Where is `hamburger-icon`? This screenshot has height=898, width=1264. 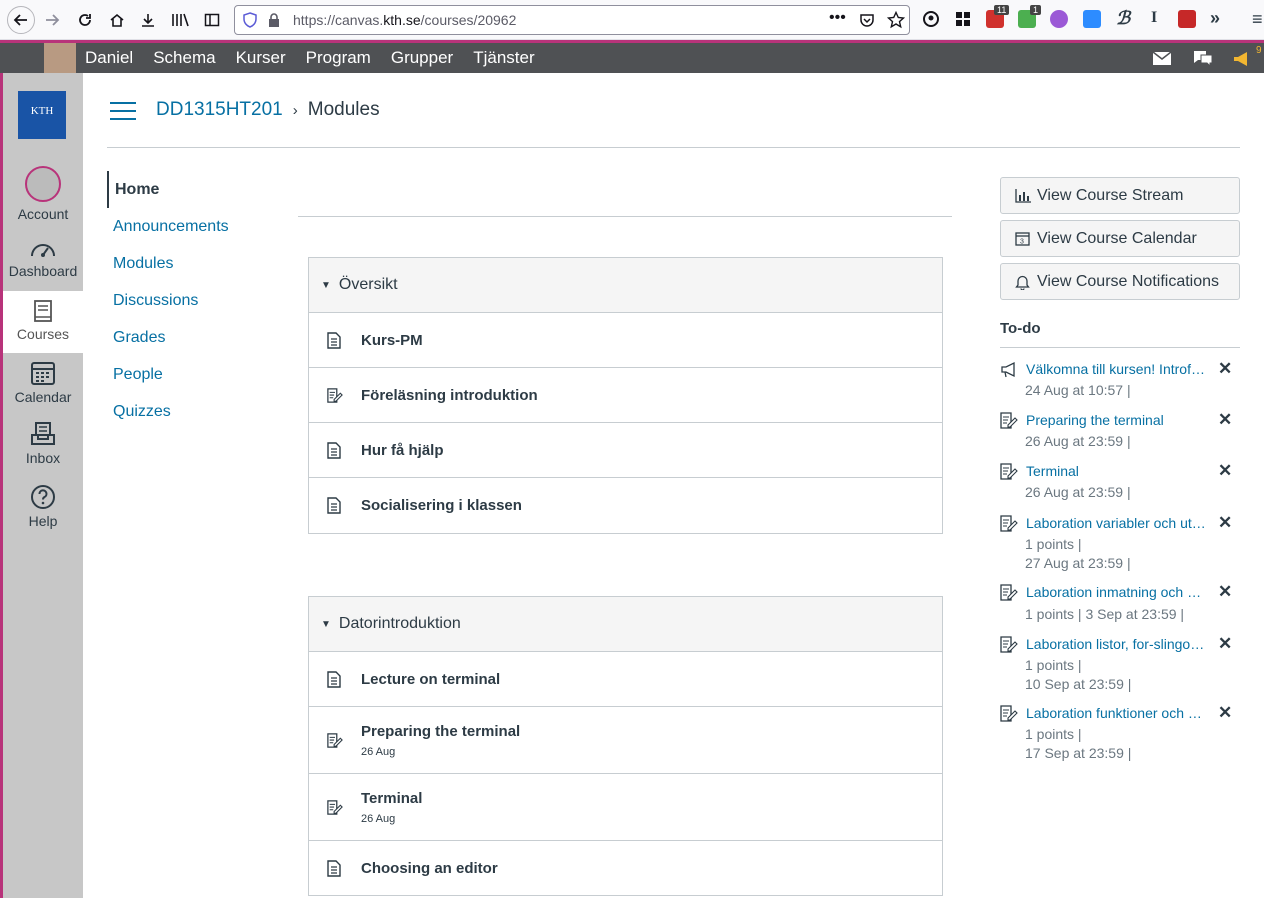 hamburger-icon is located at coordinates (123, 111).